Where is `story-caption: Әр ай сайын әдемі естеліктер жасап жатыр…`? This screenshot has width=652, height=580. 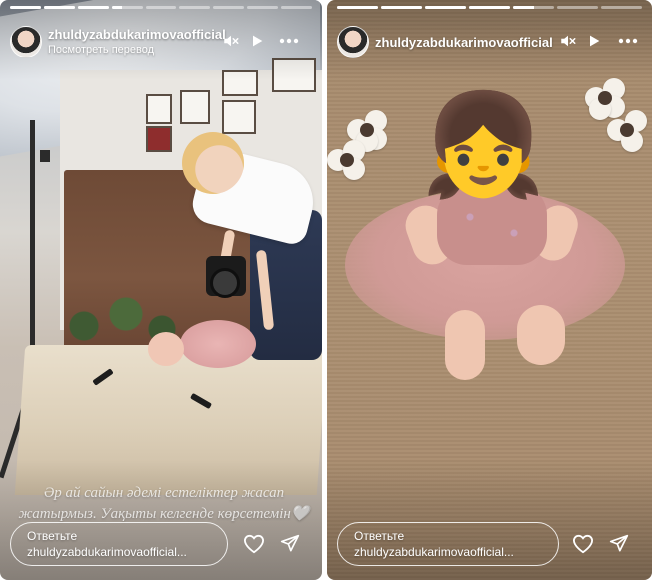 story-caption: Әр ай сайын әдемі естеліктер жасап жатыр… is located at coordinates (164, 503).